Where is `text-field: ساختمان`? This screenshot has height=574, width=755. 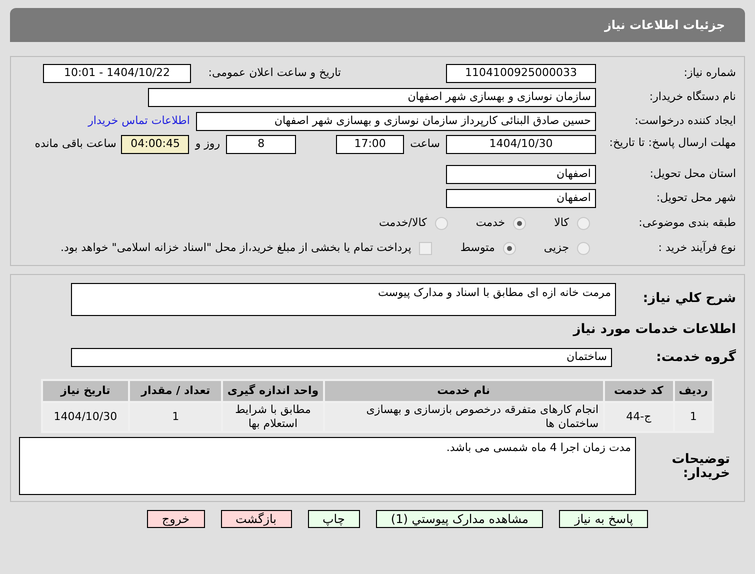
text-field: ساختمان is located at coordinates (341, 357).